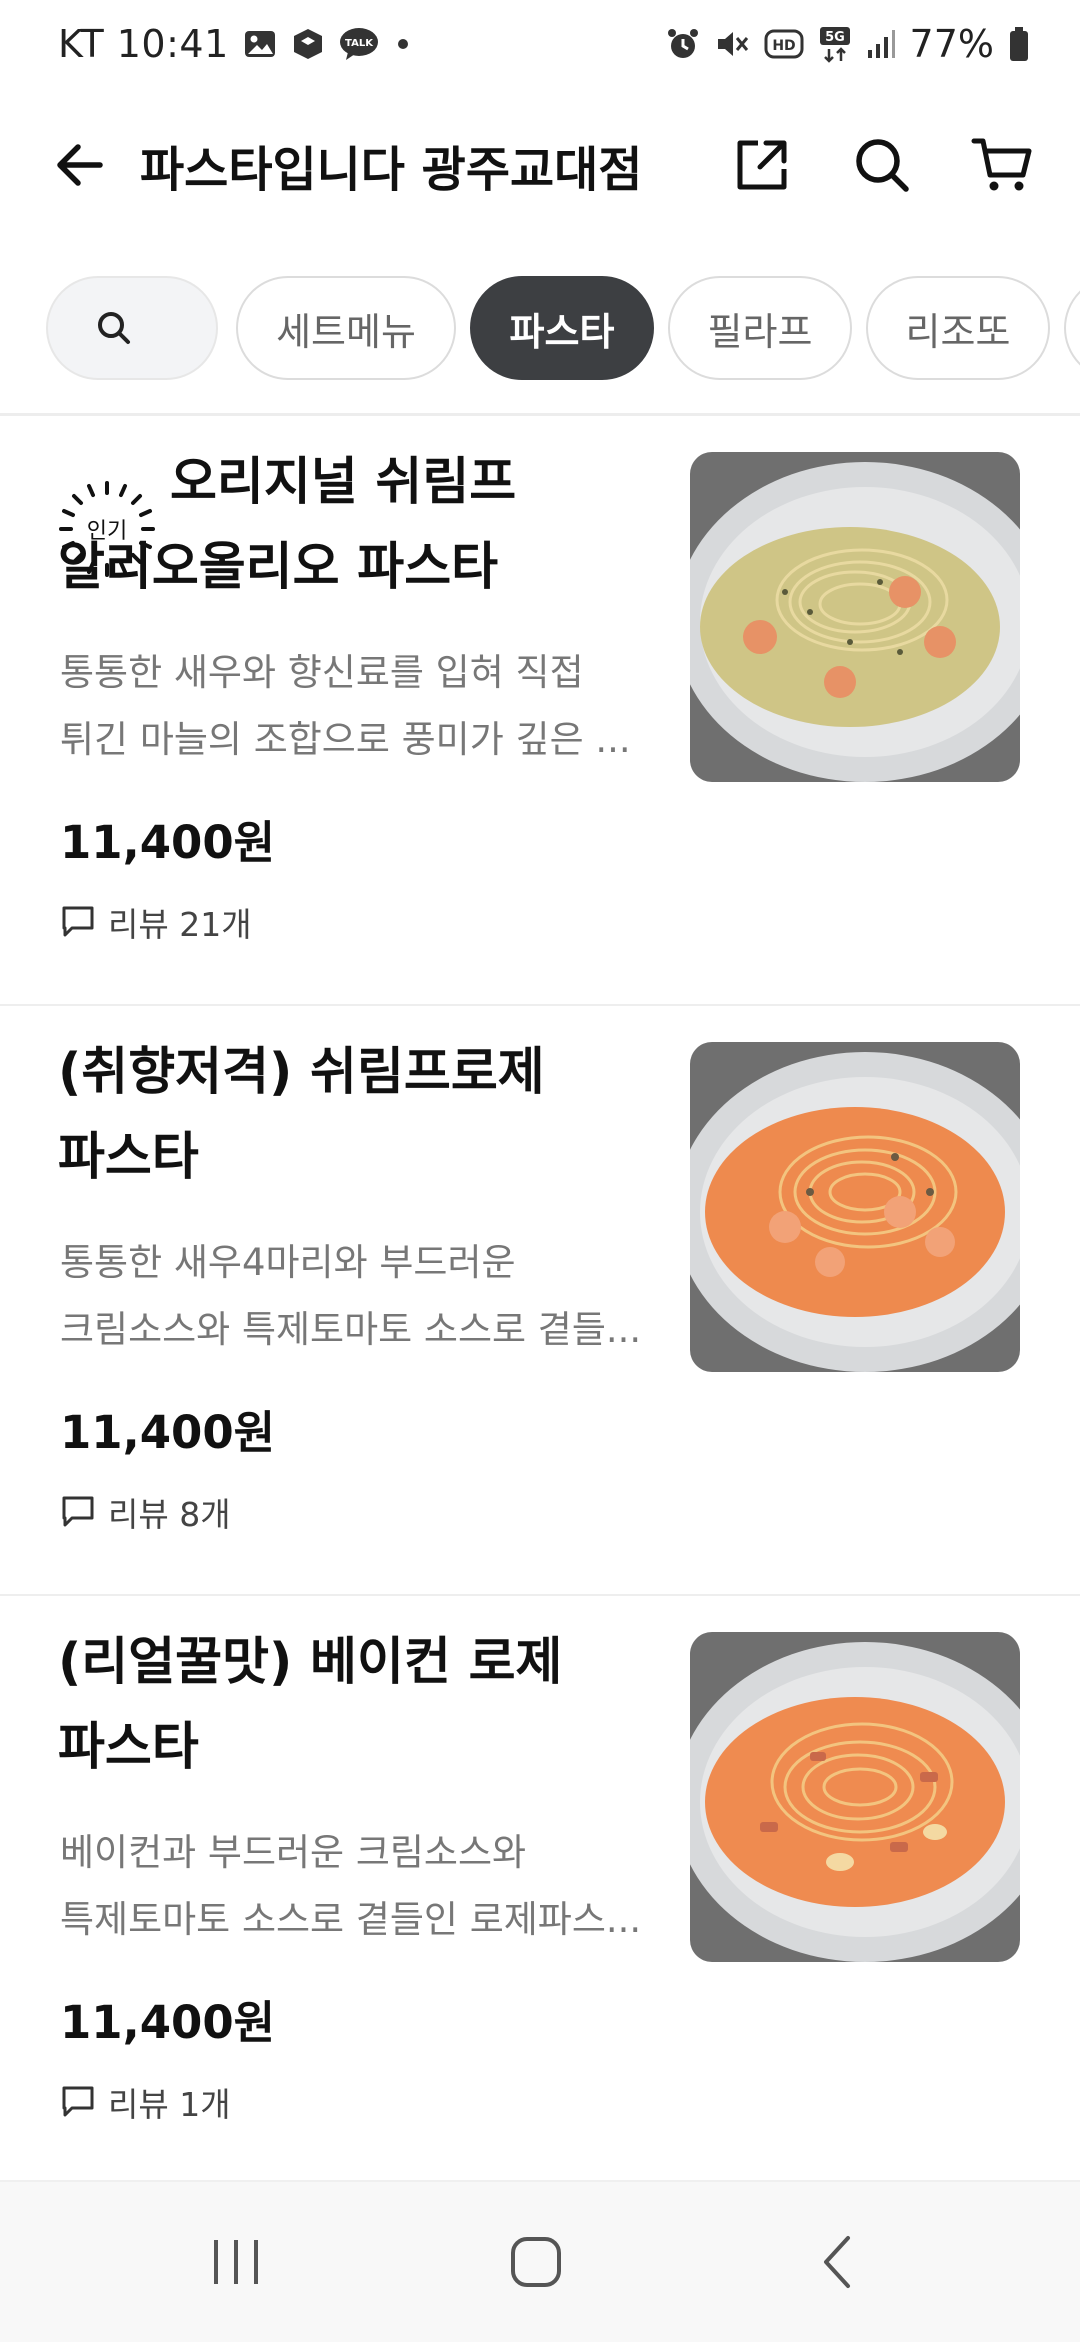 Image resolution: width=1080 pixels, height=2342 pixels. What do you see at coordinates (732, 44) in the screenshot?
I see `mute-icon` at bounding box center [732, 44].